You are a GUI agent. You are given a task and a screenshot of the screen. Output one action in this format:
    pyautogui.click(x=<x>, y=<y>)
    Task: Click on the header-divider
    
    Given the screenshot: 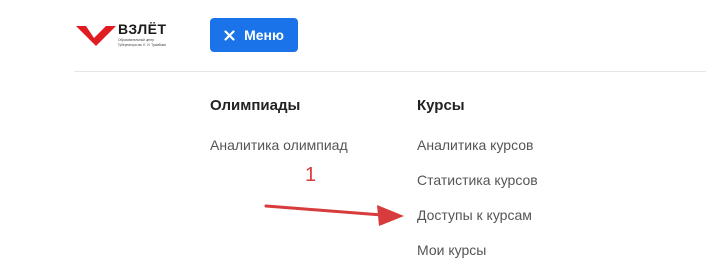 What is the action you would take?
    pyautogui.click(x=390, y=71)
    